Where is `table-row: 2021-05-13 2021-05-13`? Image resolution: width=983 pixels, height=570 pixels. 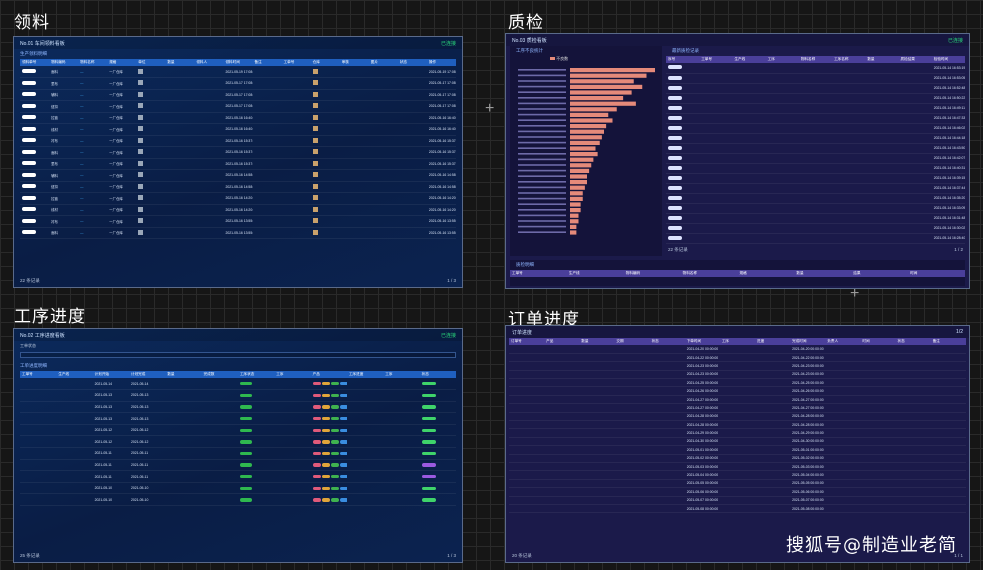 table-row: 2021-05-13 2021-05-13 is located at coordinates (238, 418).